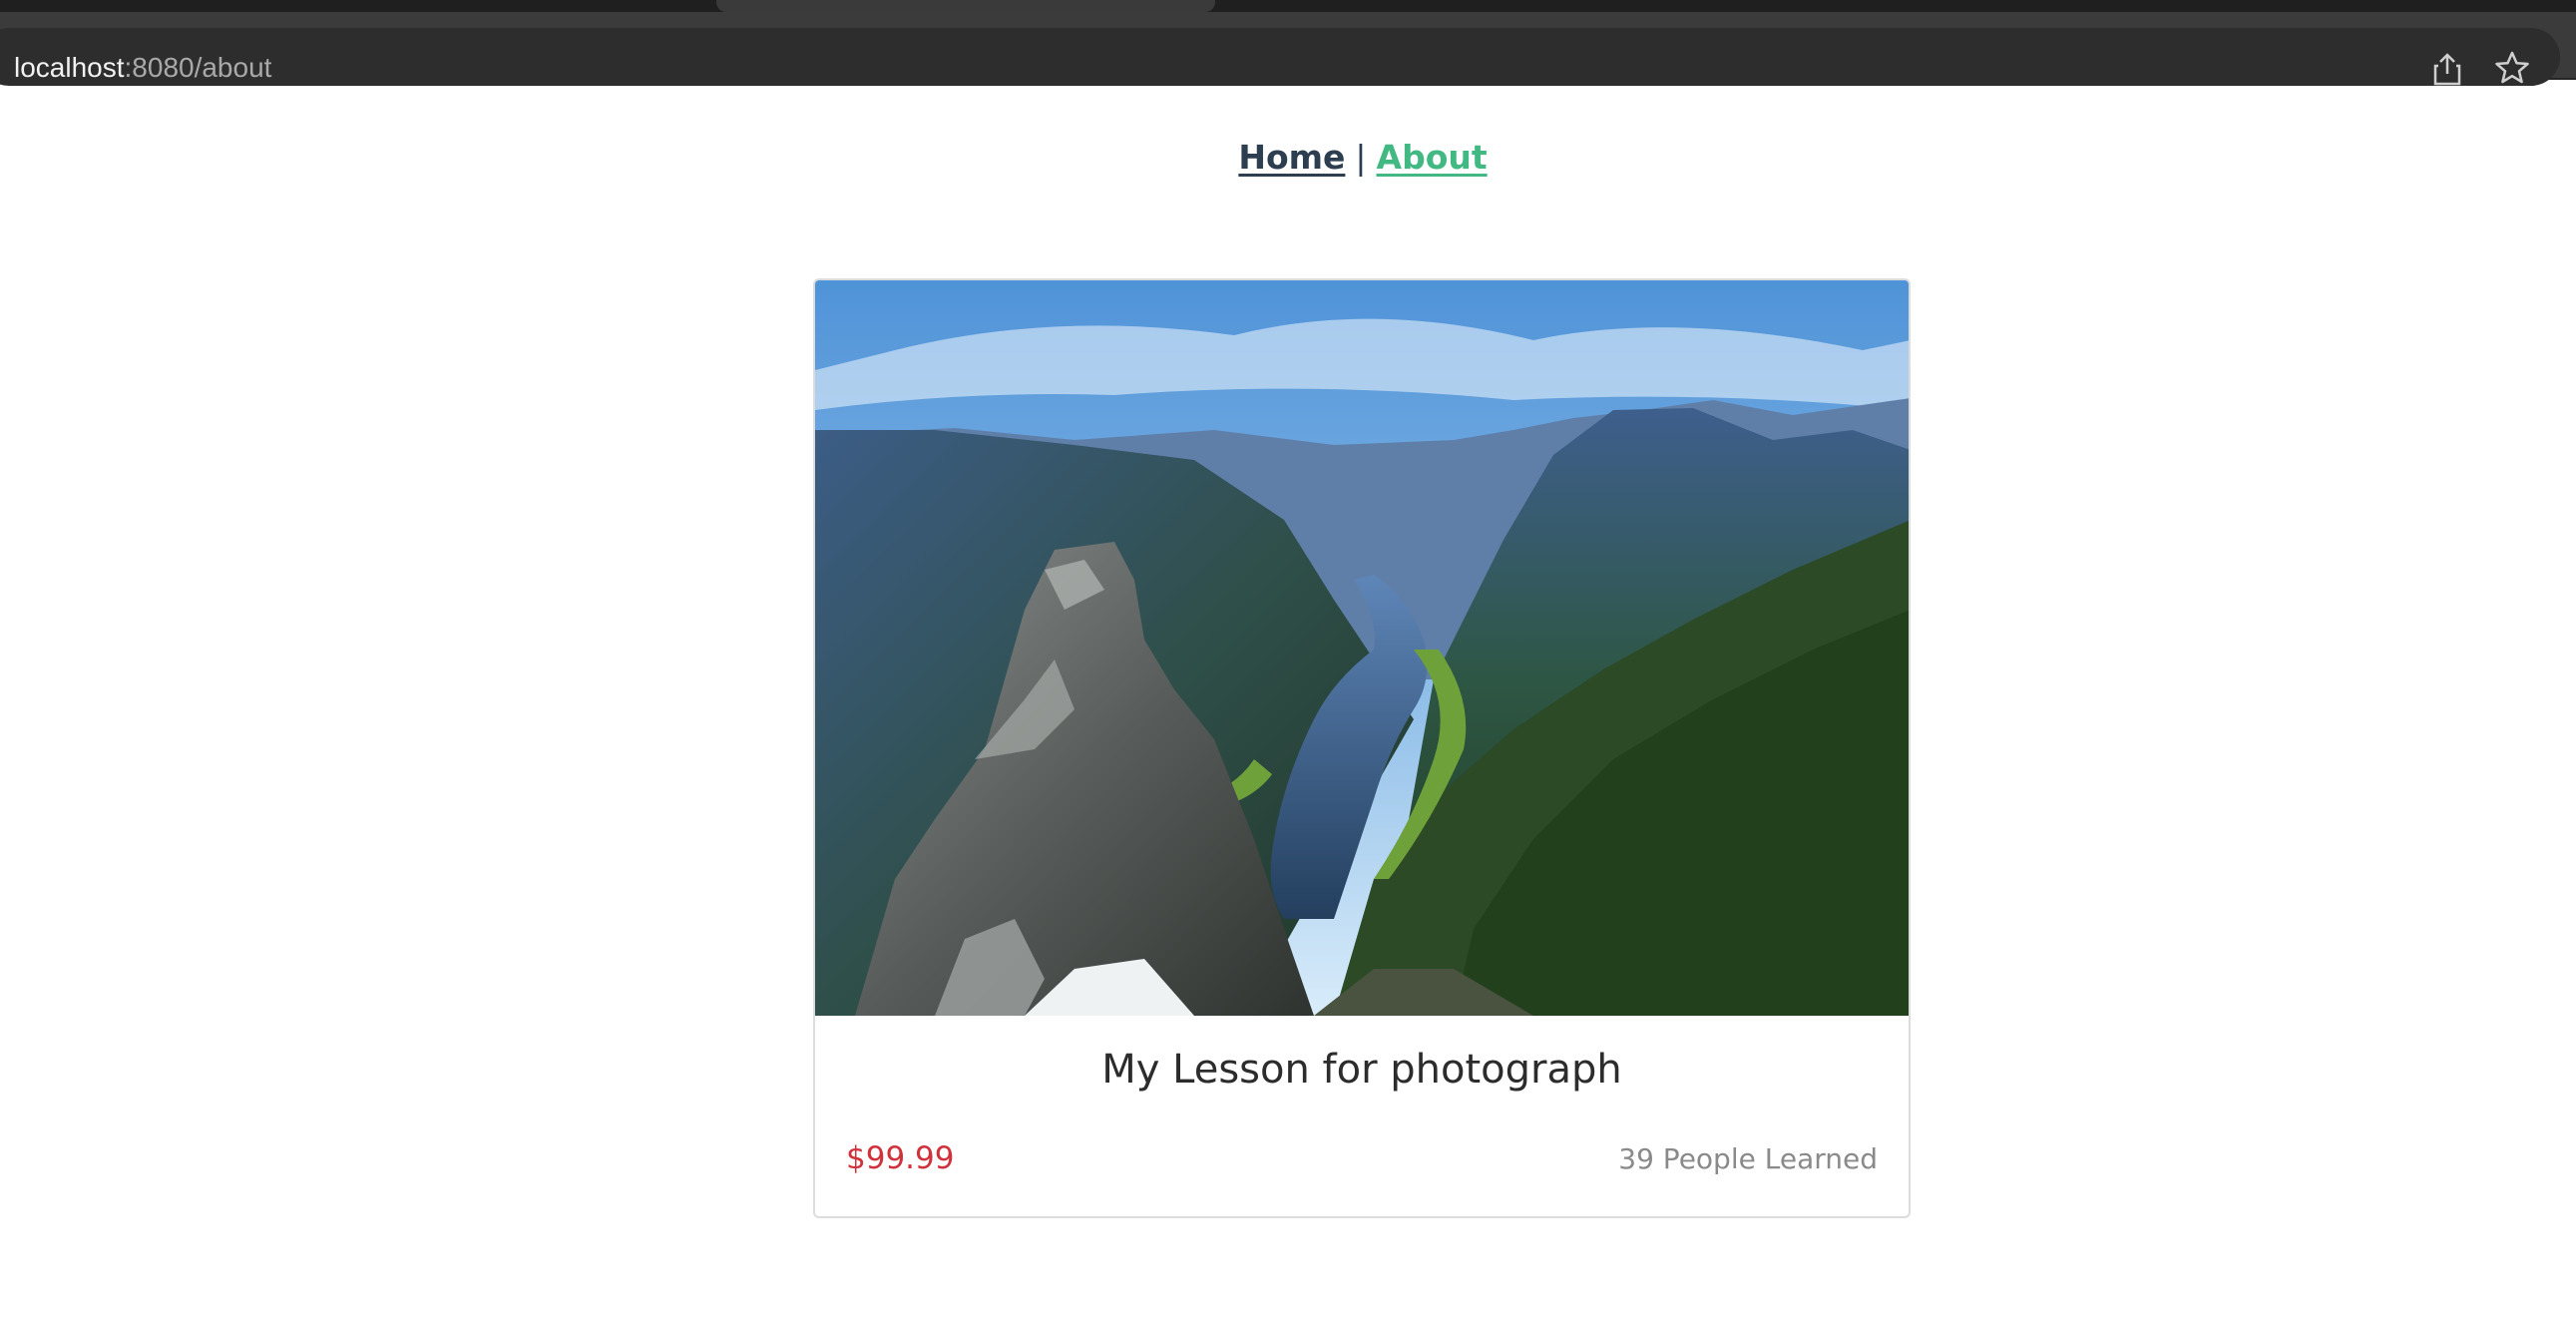 This screenshot has height=1327, width=2576. I want to click on address-bar: i localhost:8080/about, so click(1280, 57).